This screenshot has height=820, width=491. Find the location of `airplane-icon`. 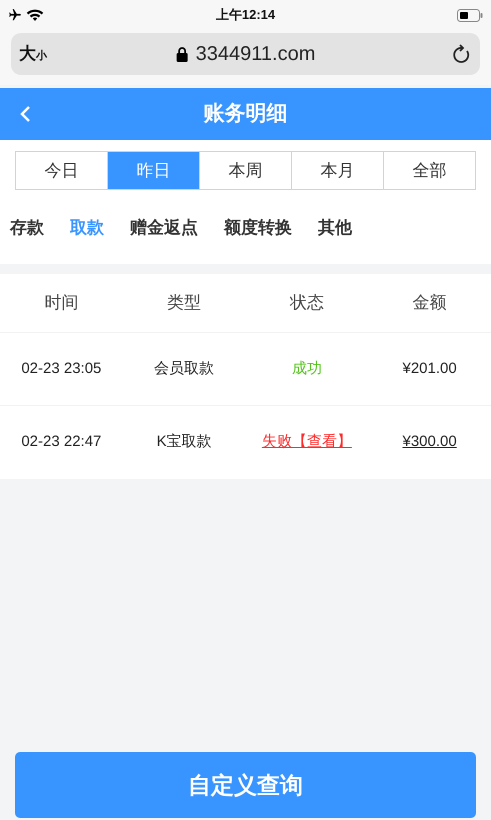

airplane-icon is located at coordinates (15, 15).